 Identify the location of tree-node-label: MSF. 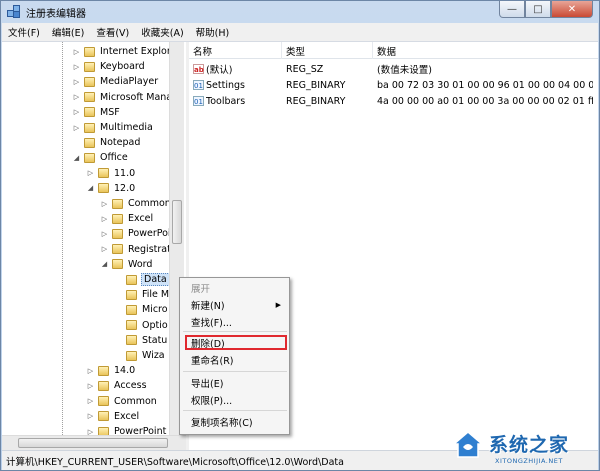
(110, 112).